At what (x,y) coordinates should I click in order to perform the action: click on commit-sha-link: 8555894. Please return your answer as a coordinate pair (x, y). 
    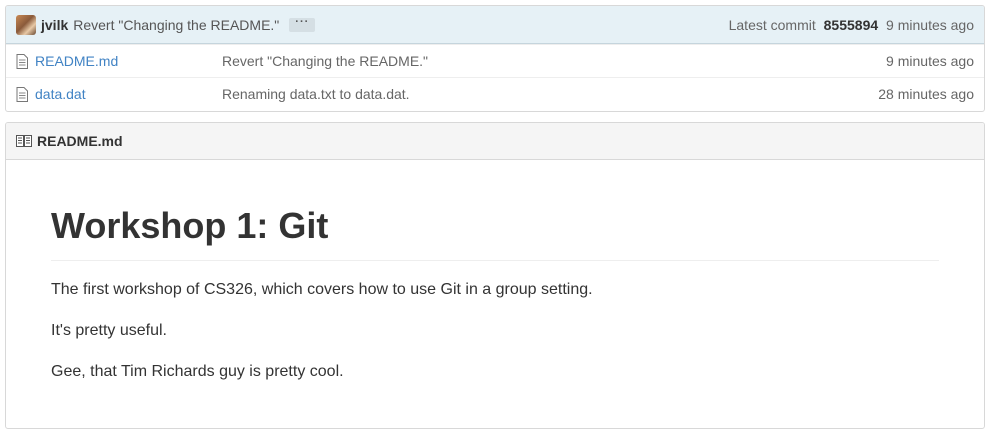
    Looking at the image, I should click on (851, 25).